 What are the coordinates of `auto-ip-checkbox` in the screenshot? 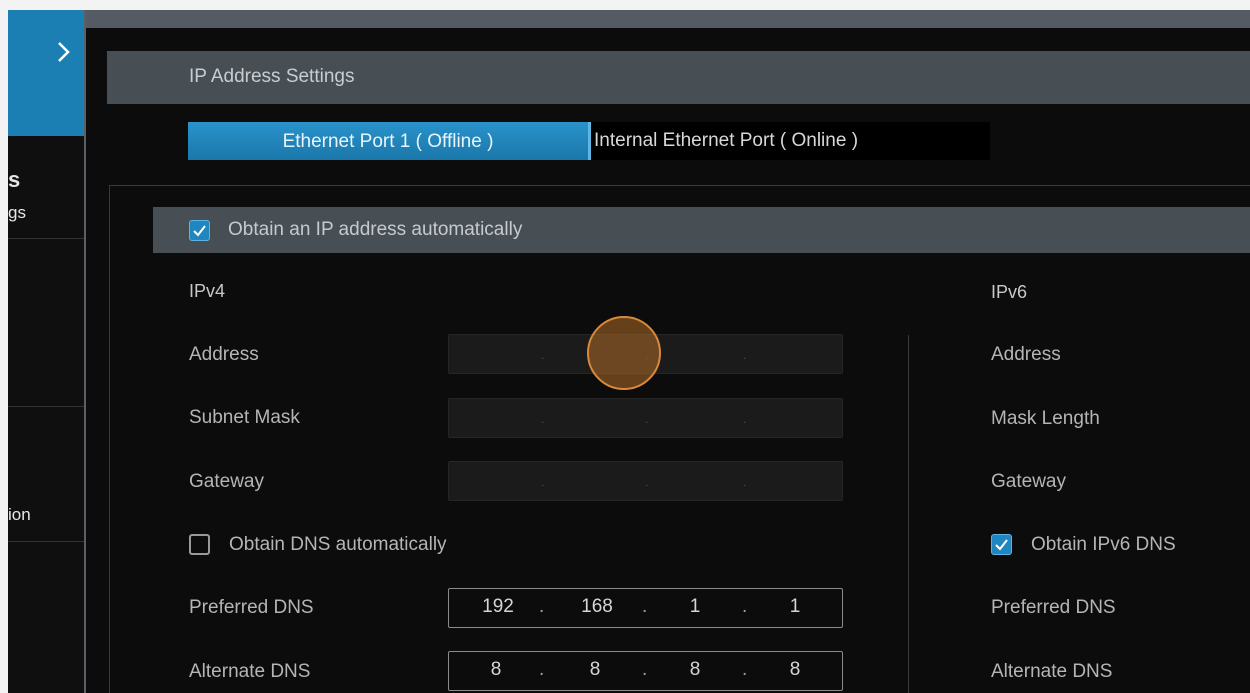 It's located at (199, 230).